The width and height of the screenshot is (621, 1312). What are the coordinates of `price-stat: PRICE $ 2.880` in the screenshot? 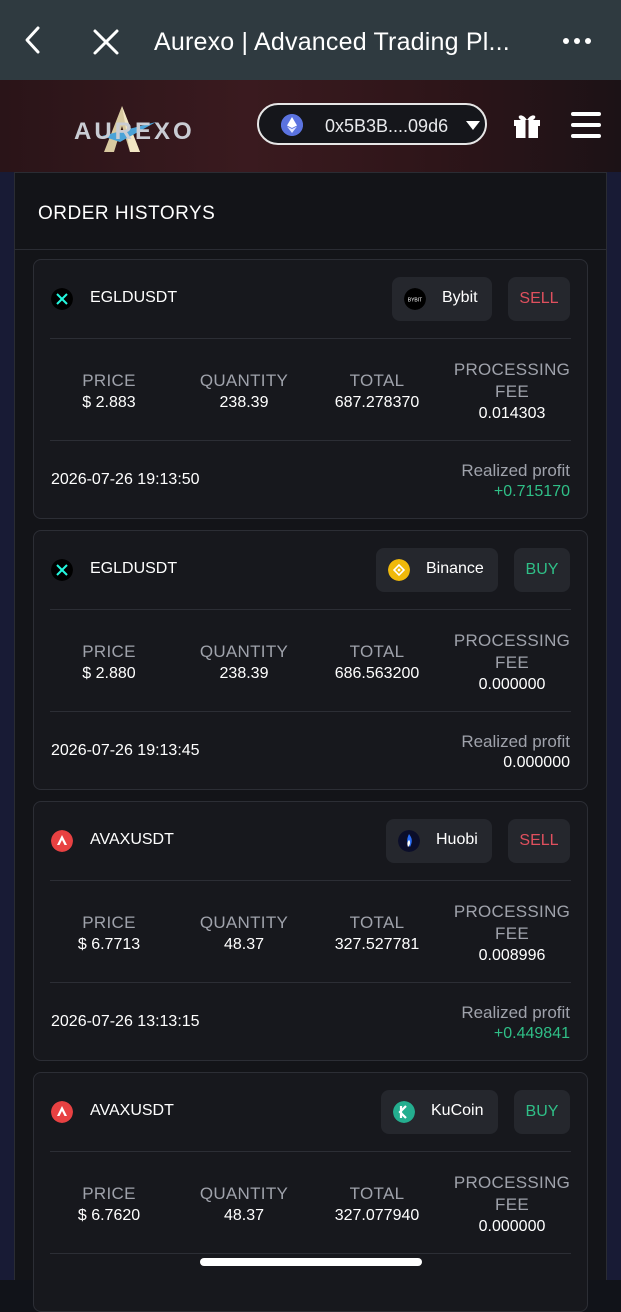 It's located at (109, 662).